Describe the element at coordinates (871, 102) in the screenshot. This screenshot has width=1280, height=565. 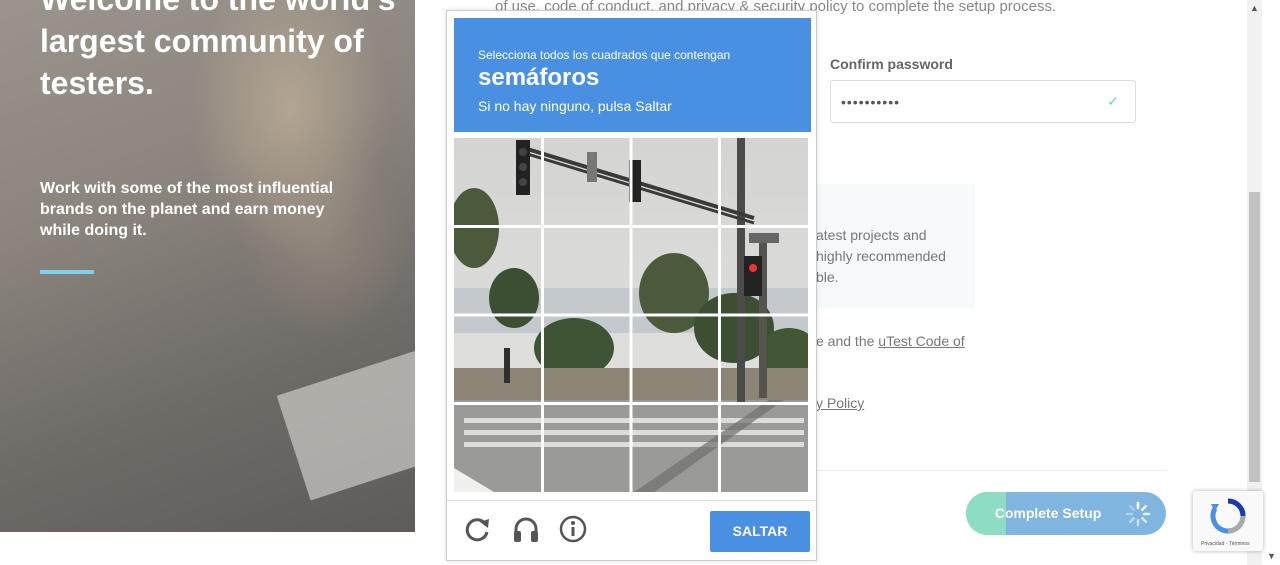
I see `confirm-password-value: ••••••••••` at that location.